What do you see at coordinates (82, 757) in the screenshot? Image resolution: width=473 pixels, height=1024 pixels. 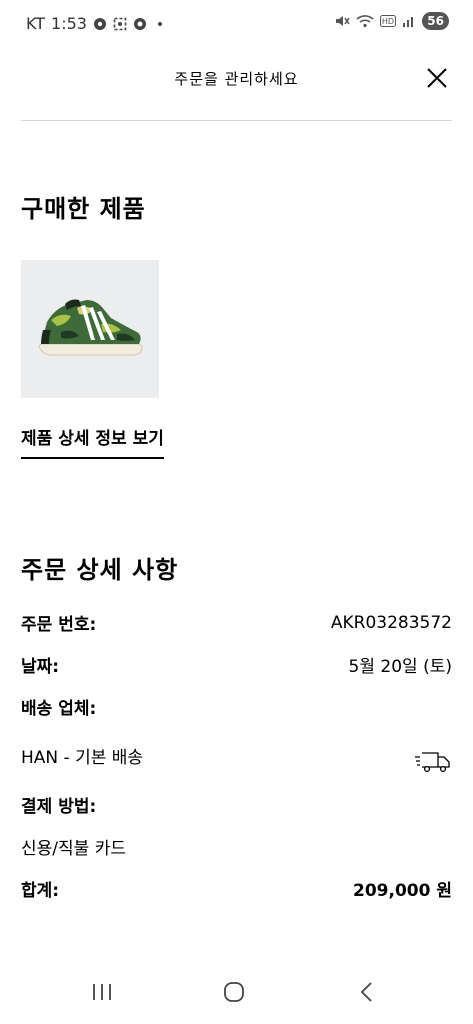 I see `shipping-method-value: HAN - 기본 배송` at bounding box center [82, 757].